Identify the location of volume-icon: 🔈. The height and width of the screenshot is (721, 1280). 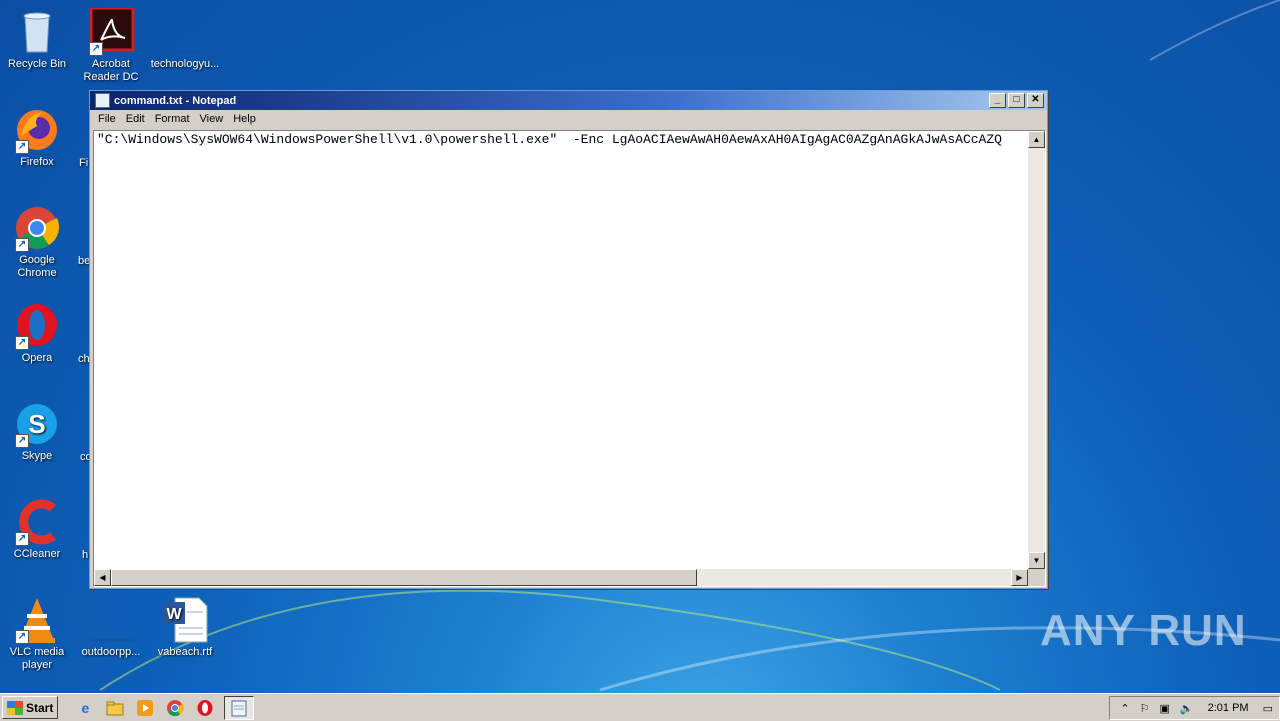
(1187, 708).